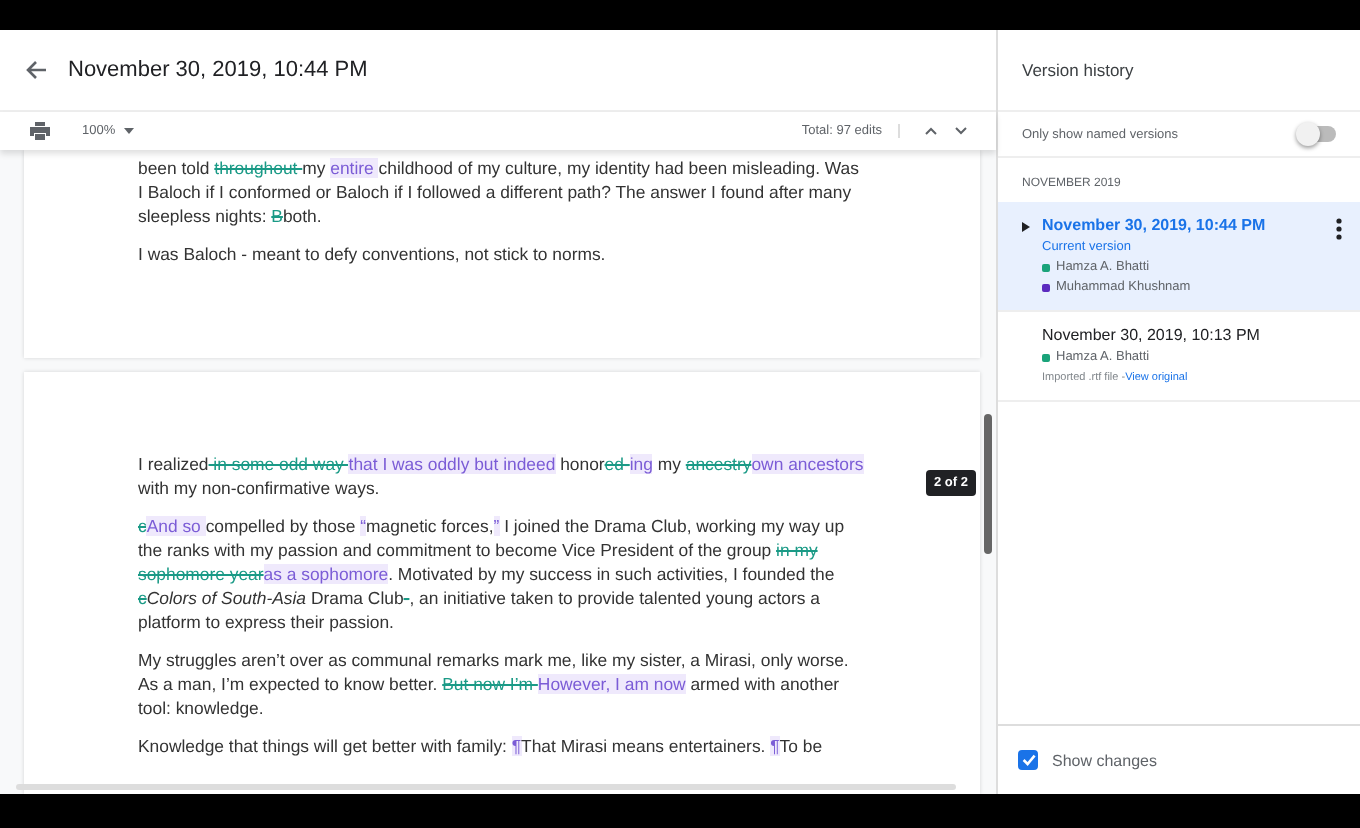 This screenshot has width=1360, height=828. What do you see at coordinates (40, 131) in the screenshot?
I see `print-icon` at bounding box center [40, 131].